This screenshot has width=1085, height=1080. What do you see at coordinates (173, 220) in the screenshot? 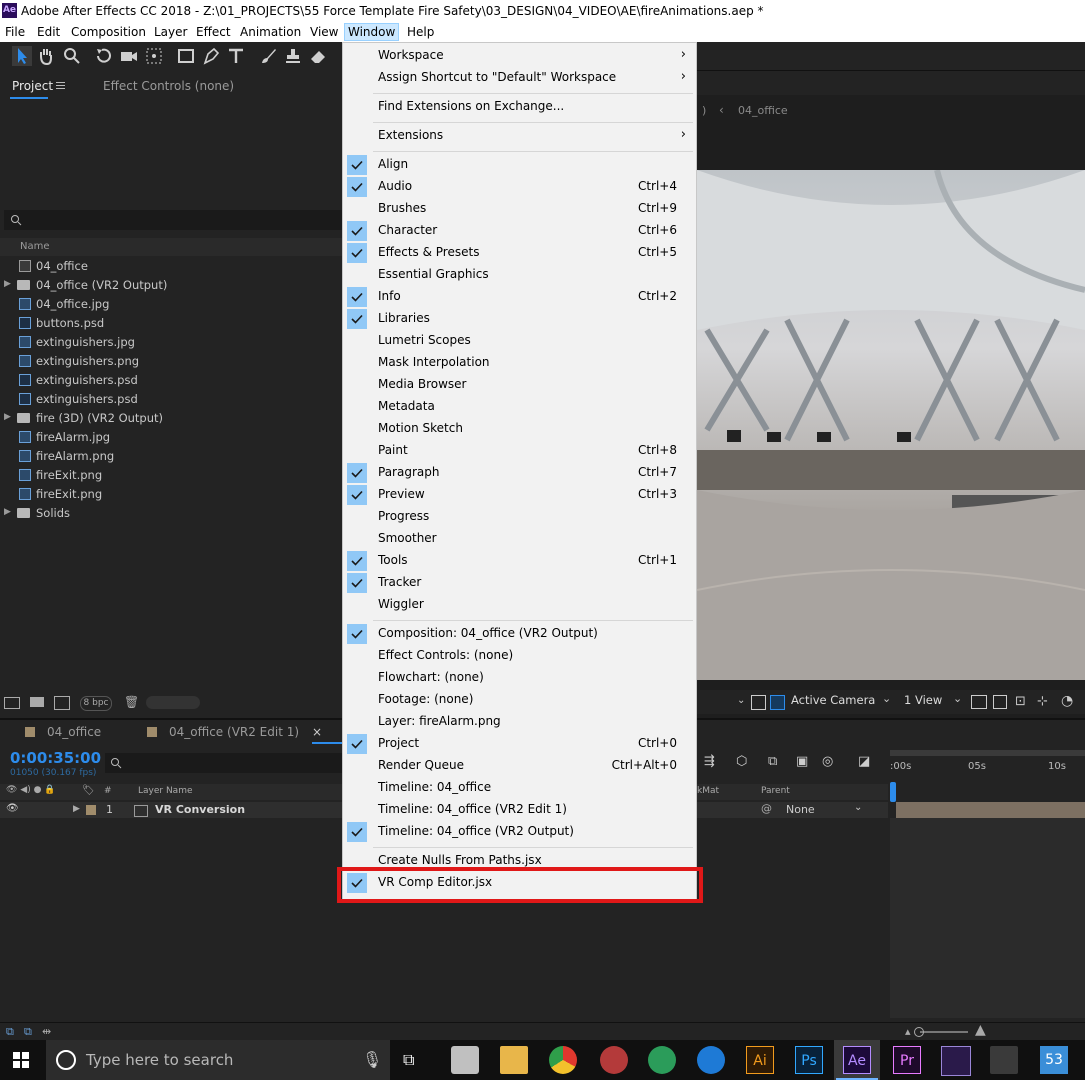
I see `project-search-input` at bounding box center [173, 220].